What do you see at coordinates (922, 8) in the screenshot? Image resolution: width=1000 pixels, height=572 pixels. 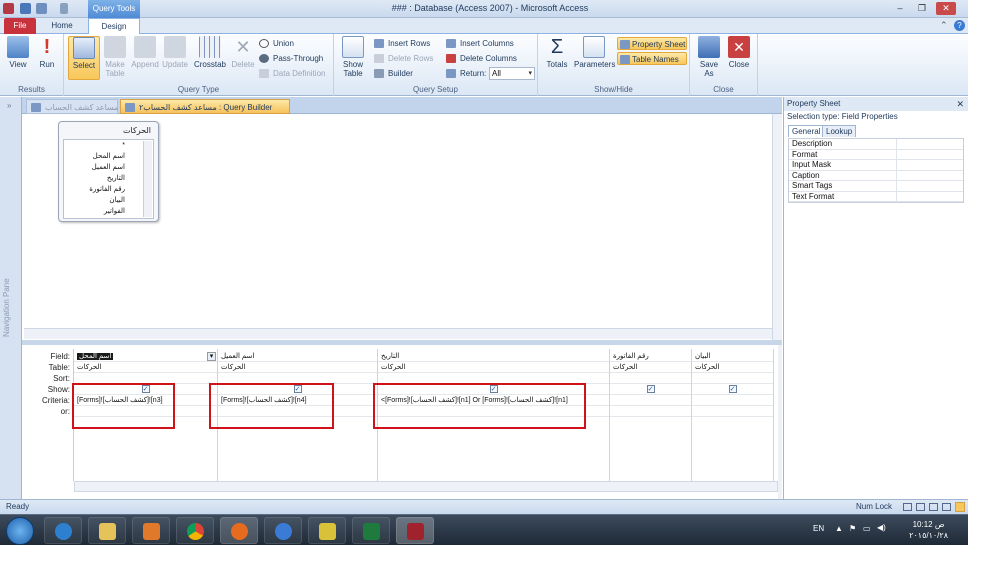 I see `restore-button: ❐` at bounding box center [922, 8].